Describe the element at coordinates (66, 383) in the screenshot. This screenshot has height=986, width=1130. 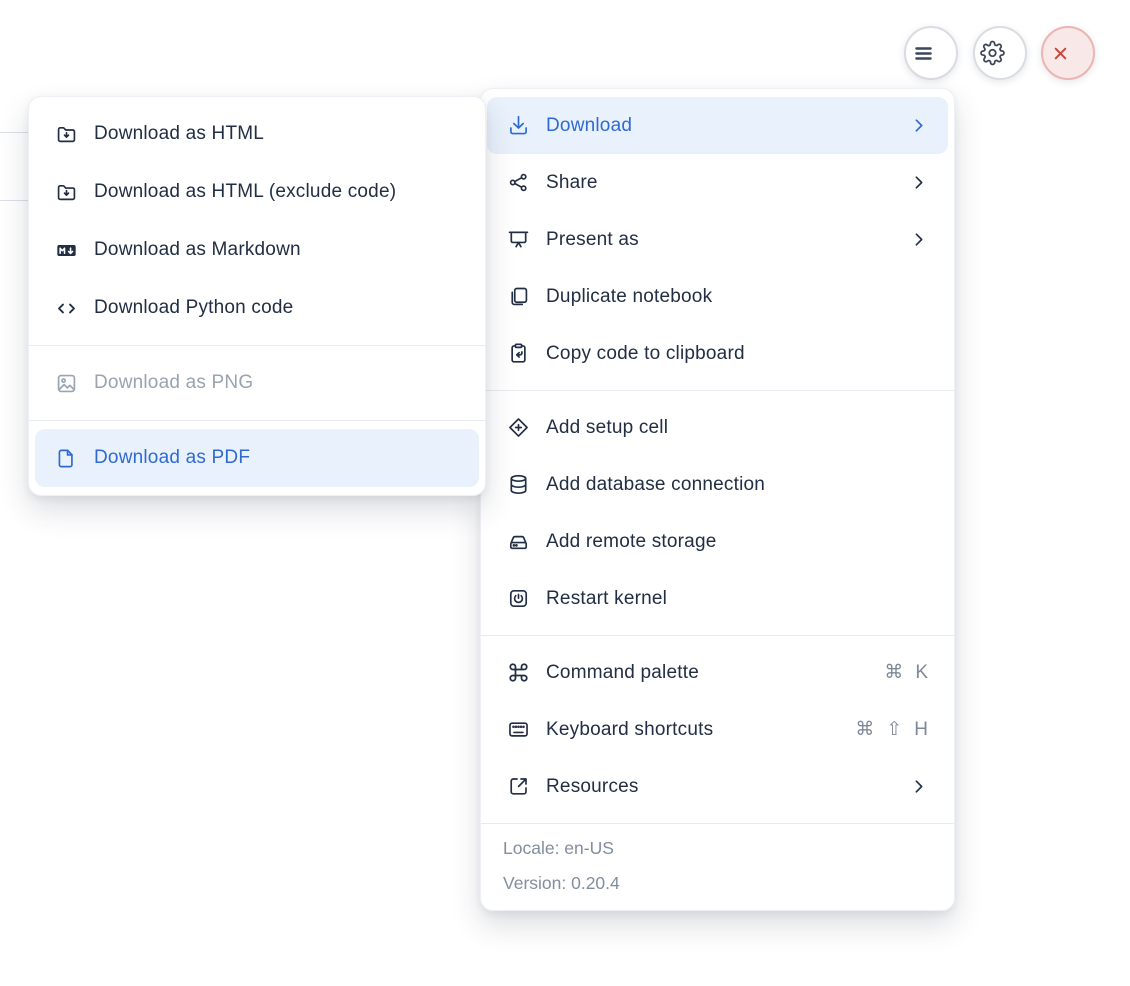
I see `image-icon` at that location.